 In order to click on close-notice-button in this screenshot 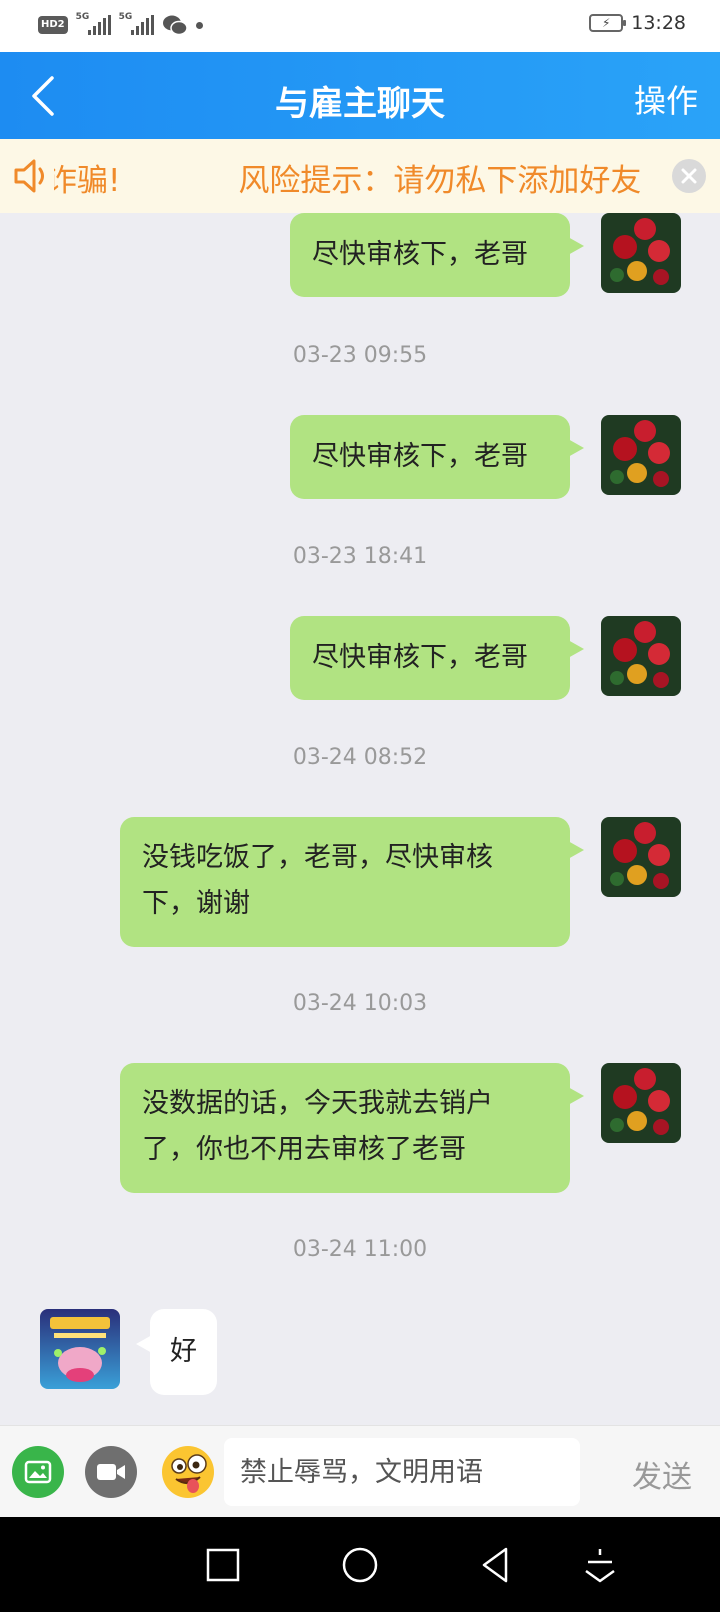, I will do `click(689, 176)`.